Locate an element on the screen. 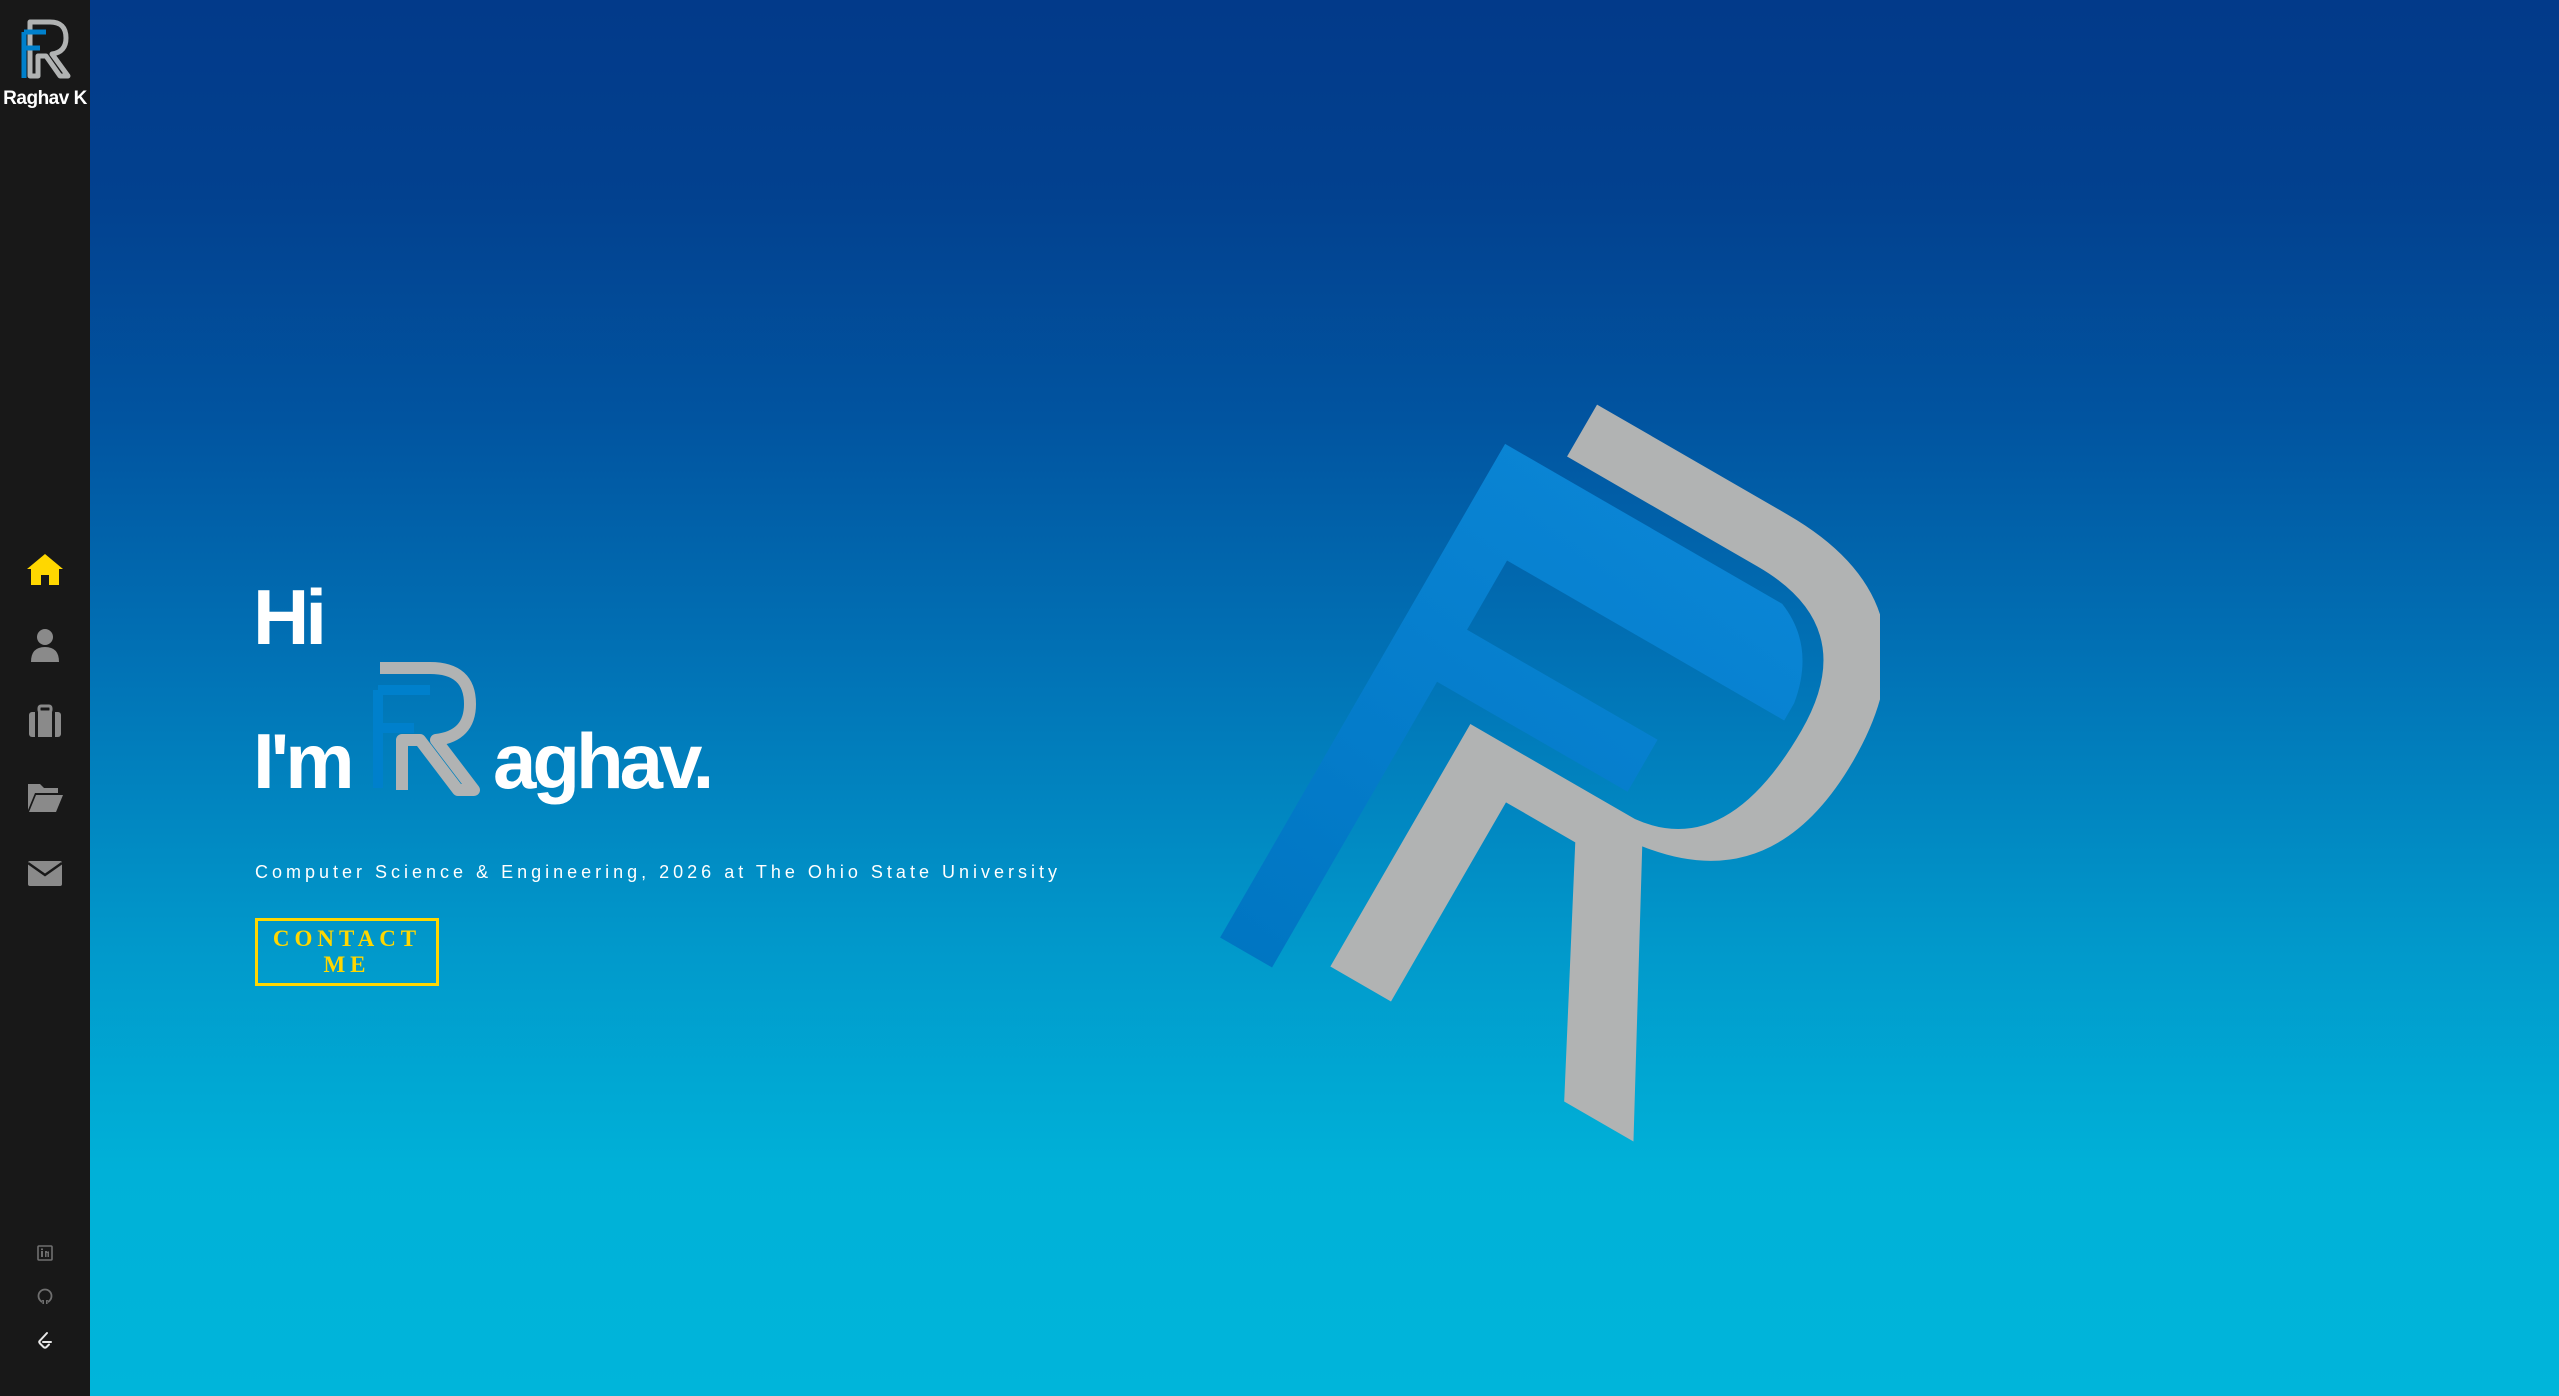 The width and height of the screenshot is (2559, 1396). nav-item-experience is located at coordinates (45, 720).